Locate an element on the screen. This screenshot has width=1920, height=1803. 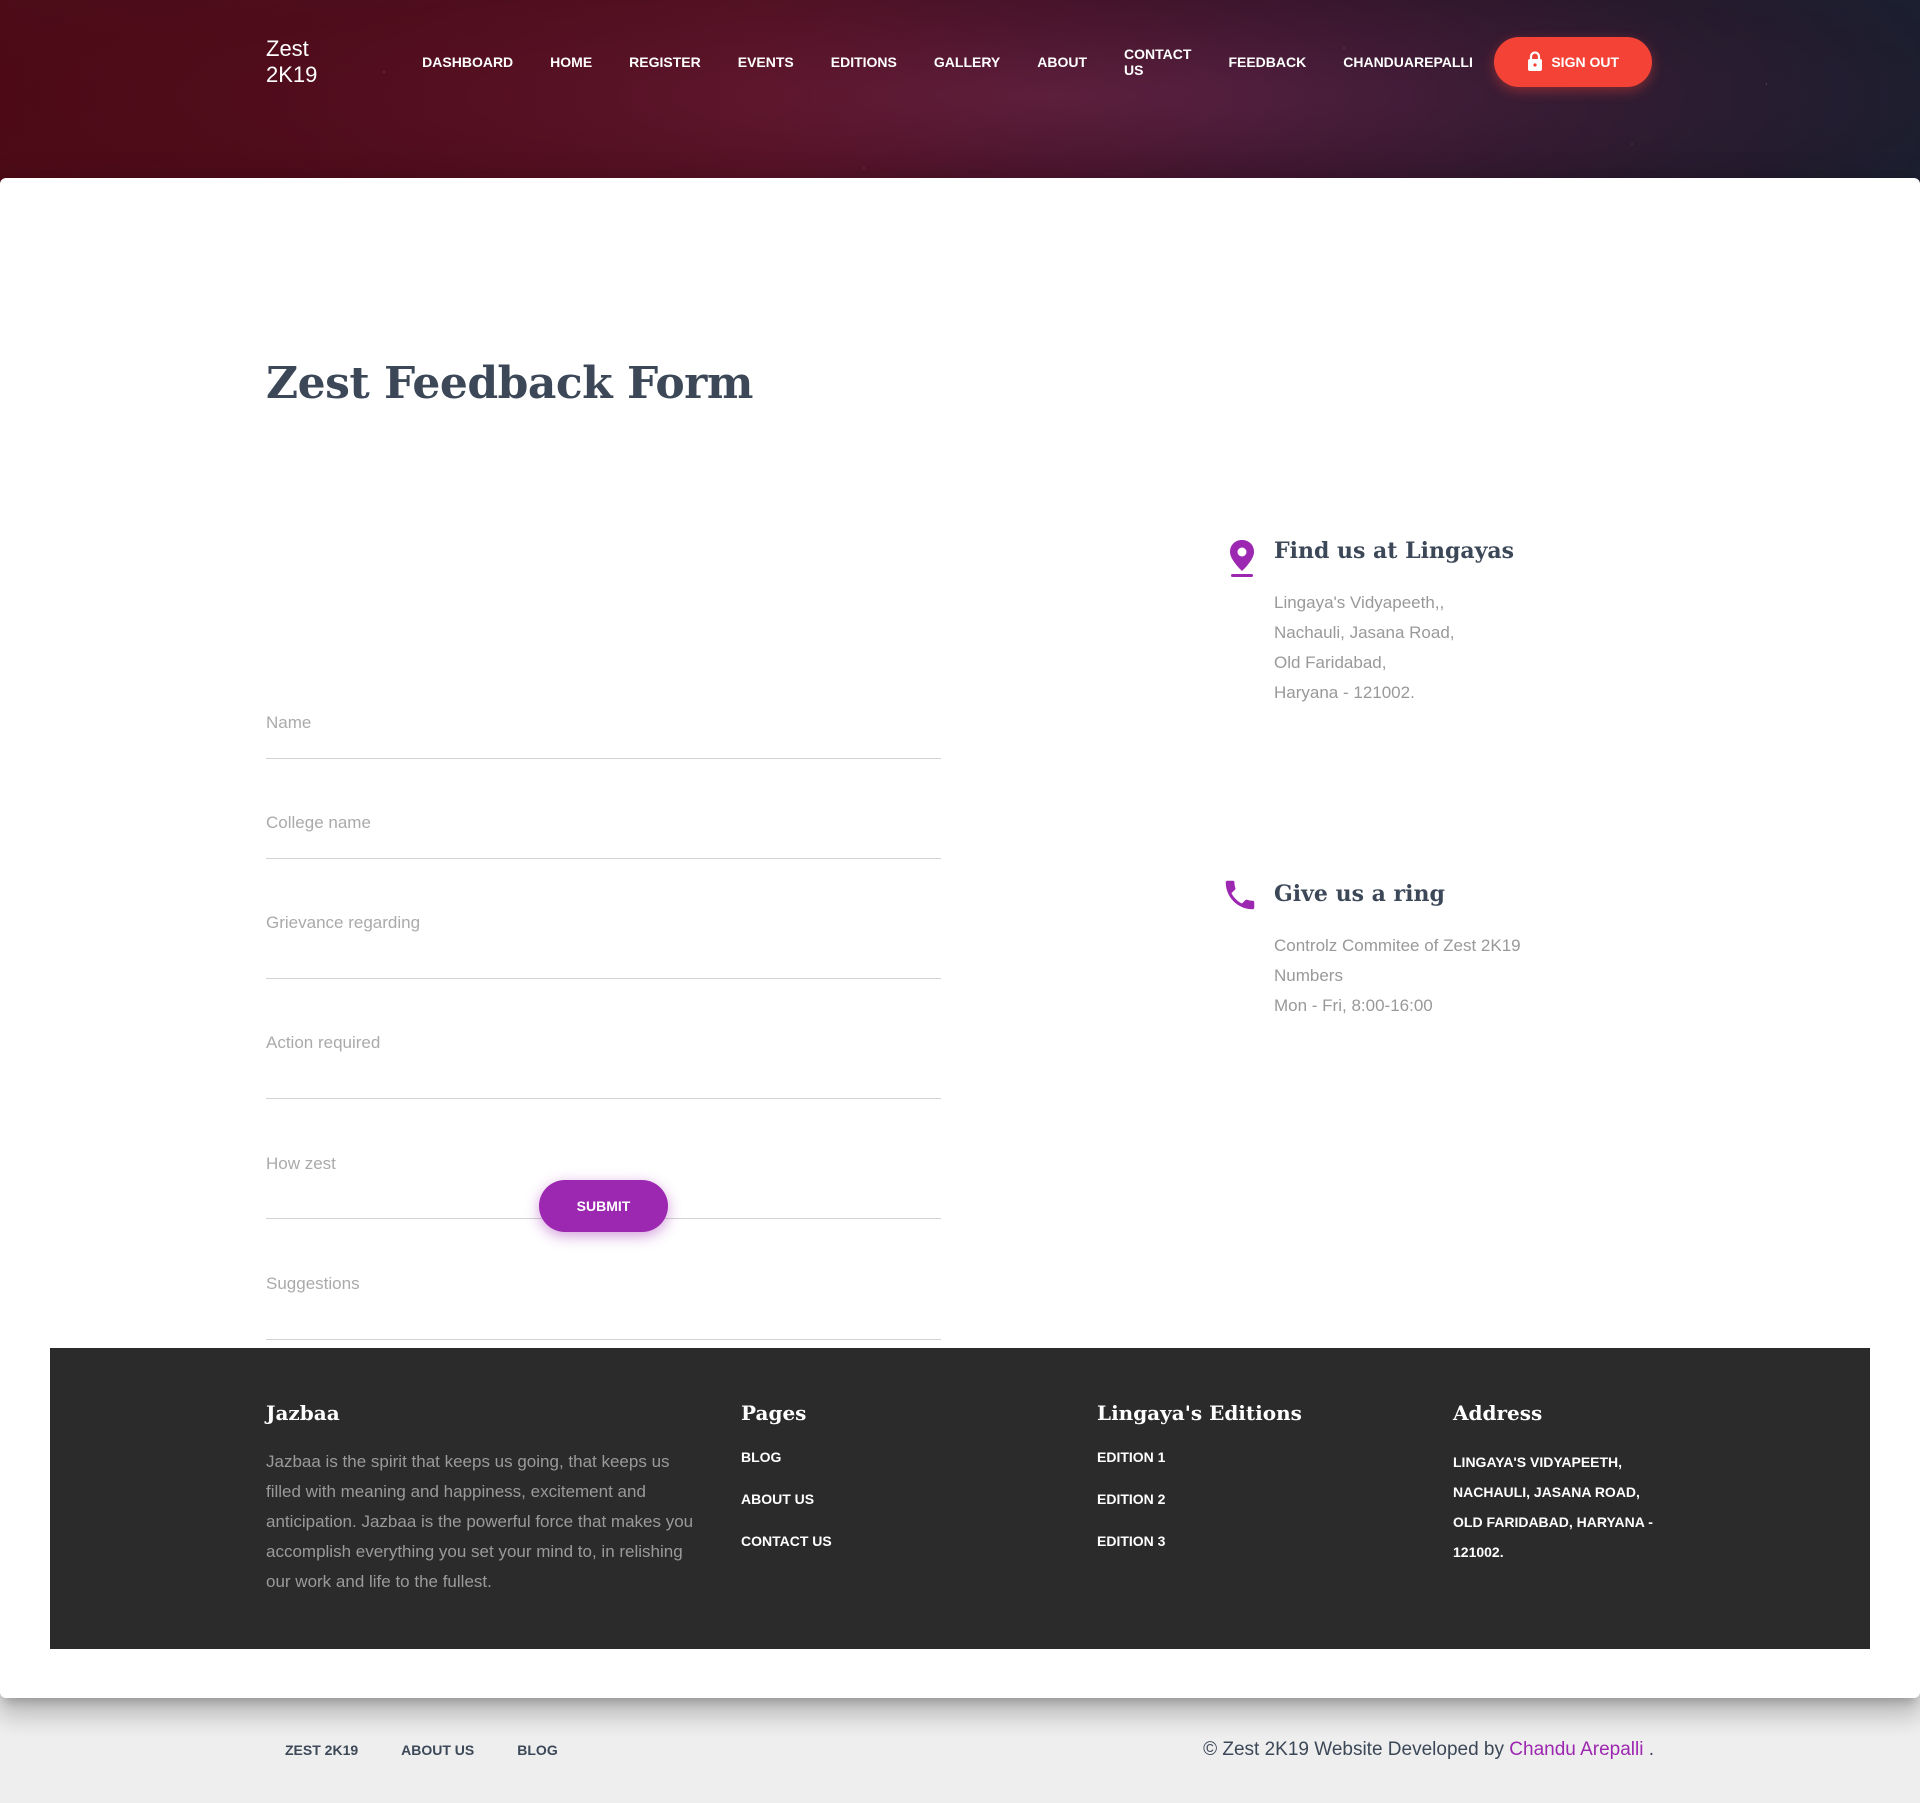
footer-address-title: Address is located at coordinates (1498, 1413).